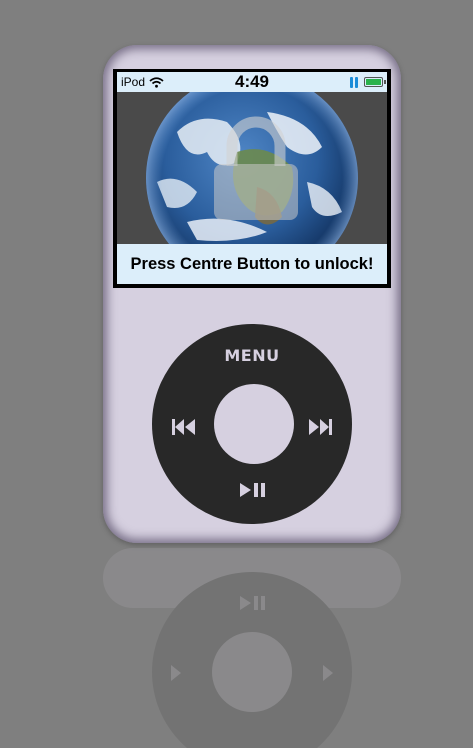  What do you see at coordinates (320, 427) in the screenshot?
I see `fast-forward-icon` at bounding box center [320, 427].